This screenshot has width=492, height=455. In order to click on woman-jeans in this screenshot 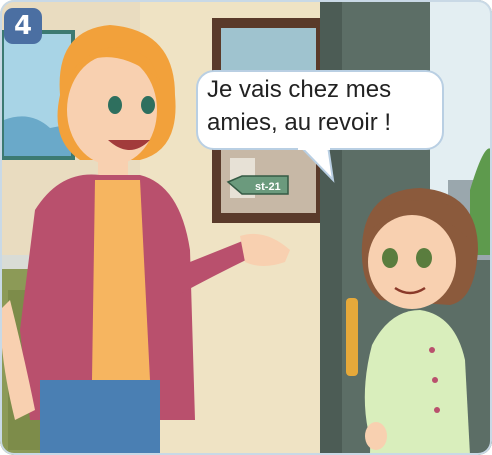, I will do `click(100, 417)`.